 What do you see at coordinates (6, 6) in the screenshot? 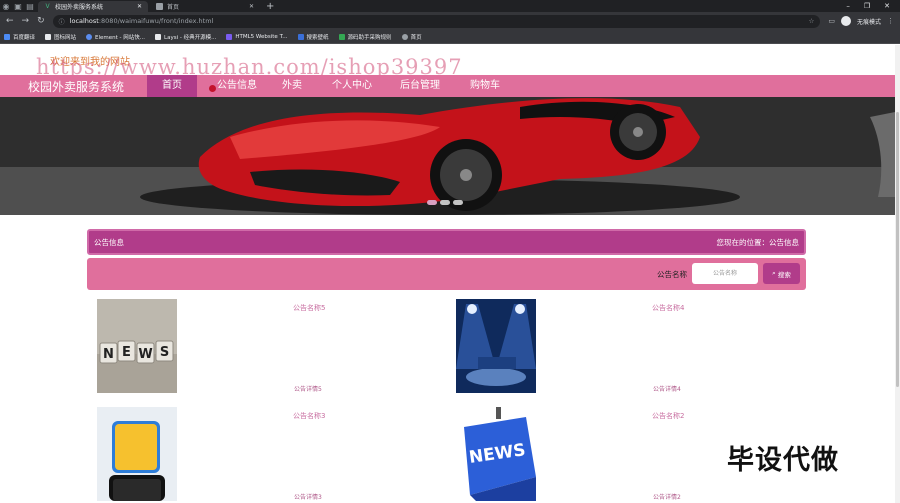
I see `tab-search-icon: ◉` at bounding box center [6, 6].